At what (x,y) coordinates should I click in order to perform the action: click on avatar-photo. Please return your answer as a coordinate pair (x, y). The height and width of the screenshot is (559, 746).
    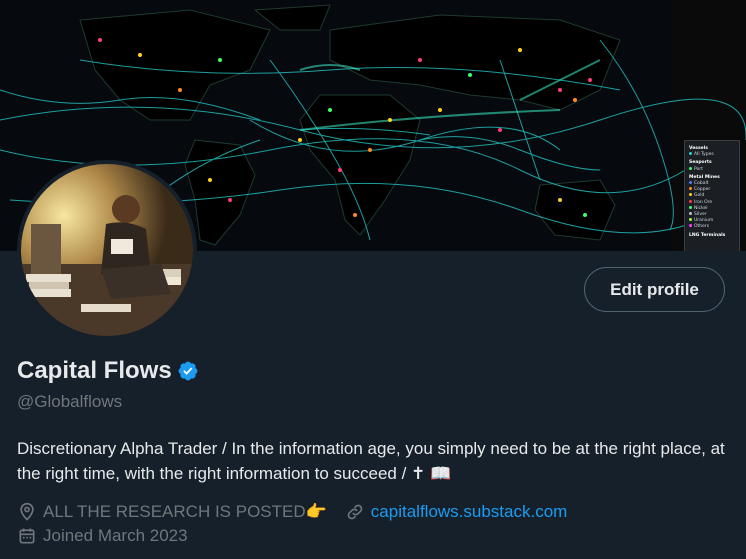
    Looking at the image, I should click on (107, 250).